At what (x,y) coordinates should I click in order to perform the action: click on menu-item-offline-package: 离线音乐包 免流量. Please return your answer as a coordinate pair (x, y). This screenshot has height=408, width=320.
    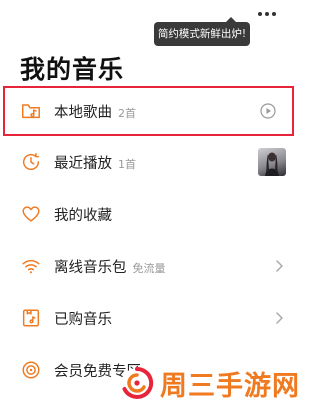
    Looking at the image, I should click on (150, 266).